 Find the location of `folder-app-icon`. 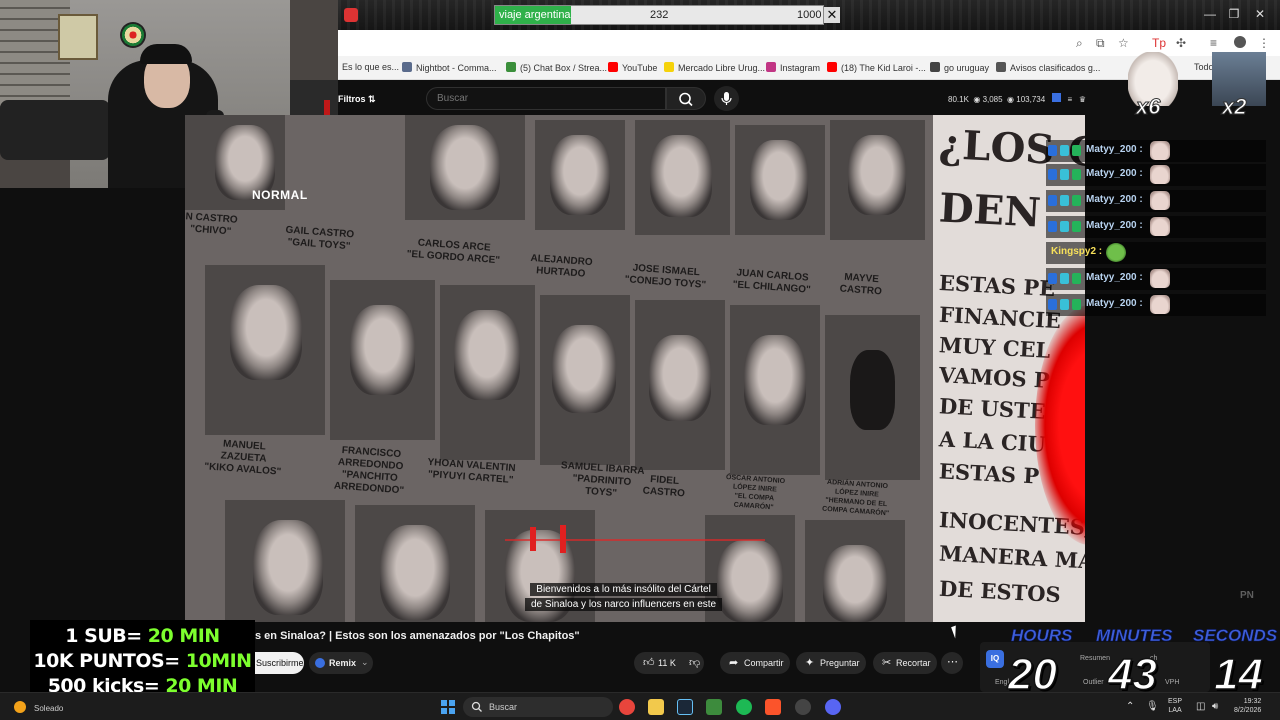

folder-app-icon is located at coordinates (656, 707).